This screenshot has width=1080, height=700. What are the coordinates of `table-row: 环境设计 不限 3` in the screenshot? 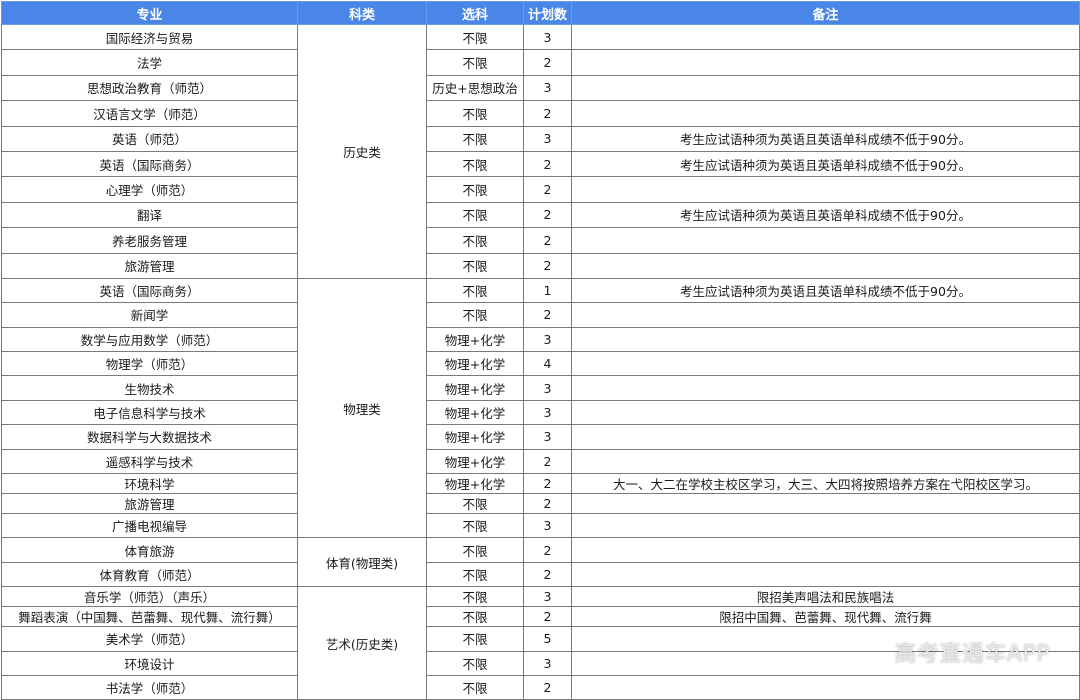 It's located at (540, 663).